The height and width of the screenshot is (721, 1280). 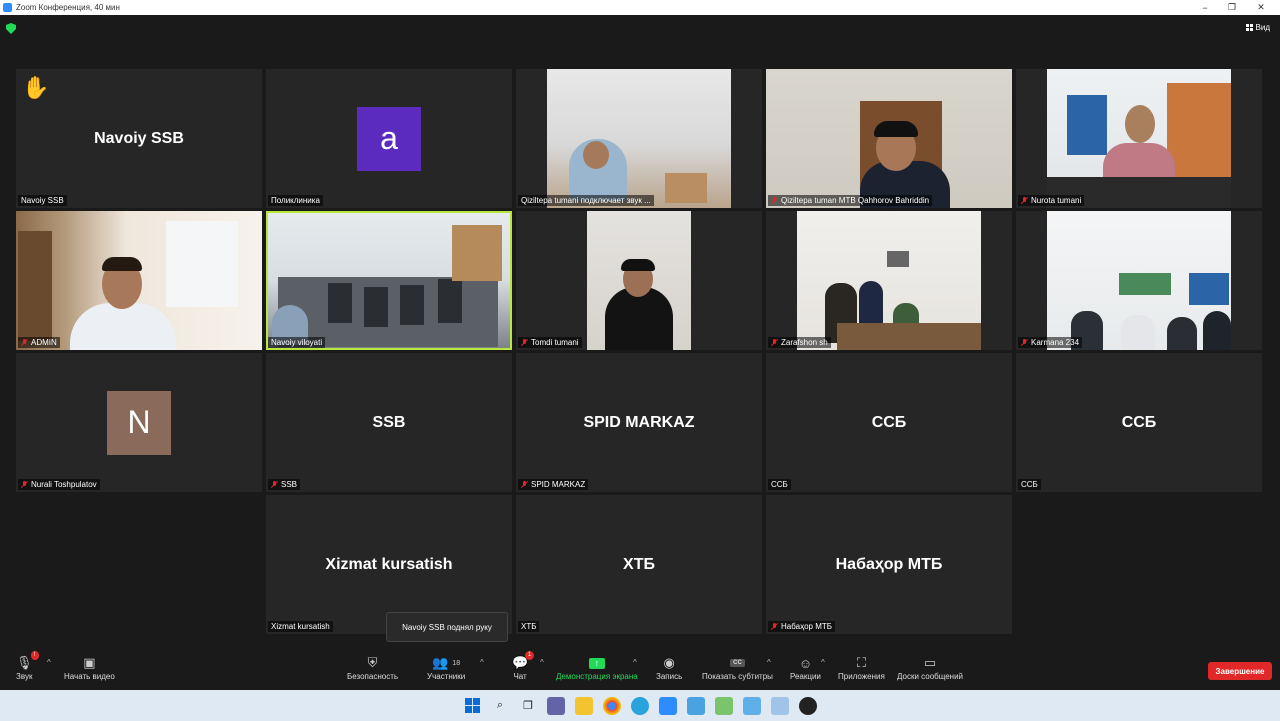 What do you see at coordinates (669, 667) in the screenshot?
I see `record-button: ◉ Запись` at bounding box center [669, 667].